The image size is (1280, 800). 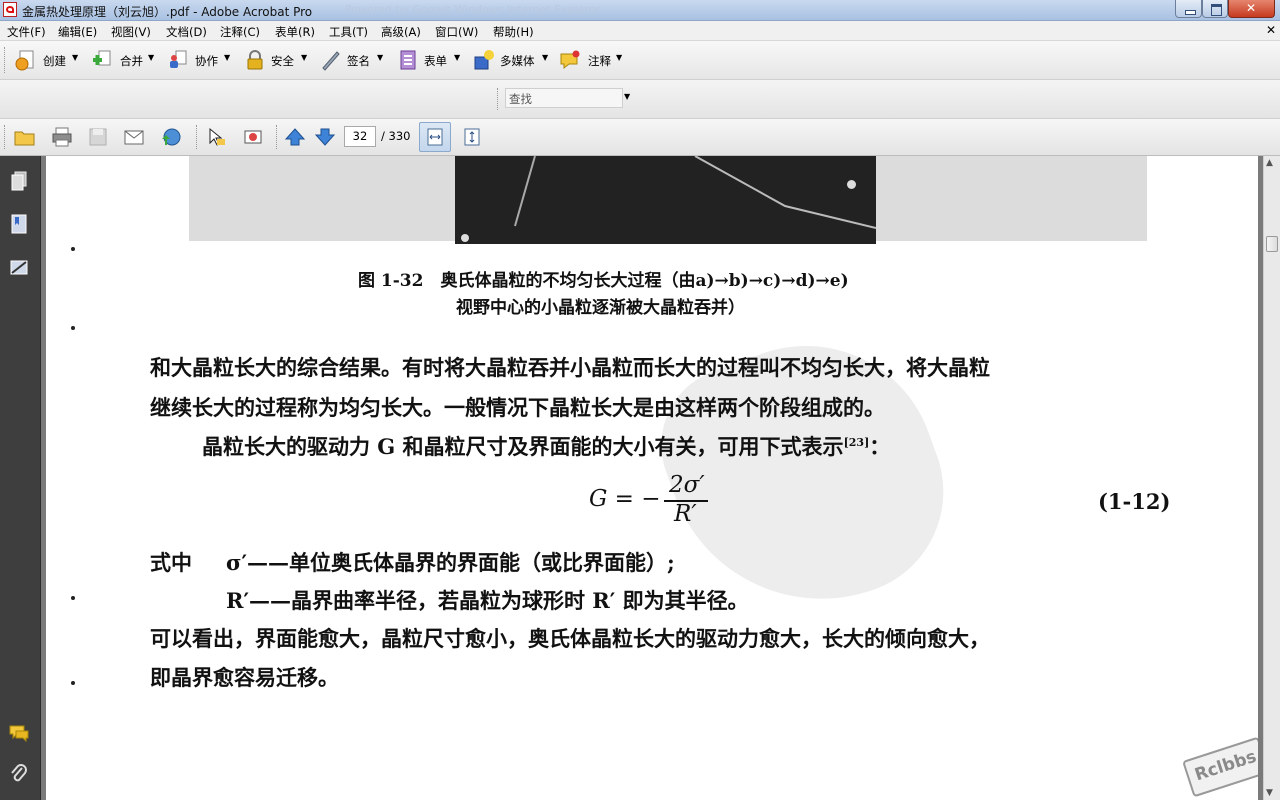 What do you see at coordinates (77, 32) in the screenshot?
I see `menu-edit: 编辑(E)` at bounding box center [77, 32].